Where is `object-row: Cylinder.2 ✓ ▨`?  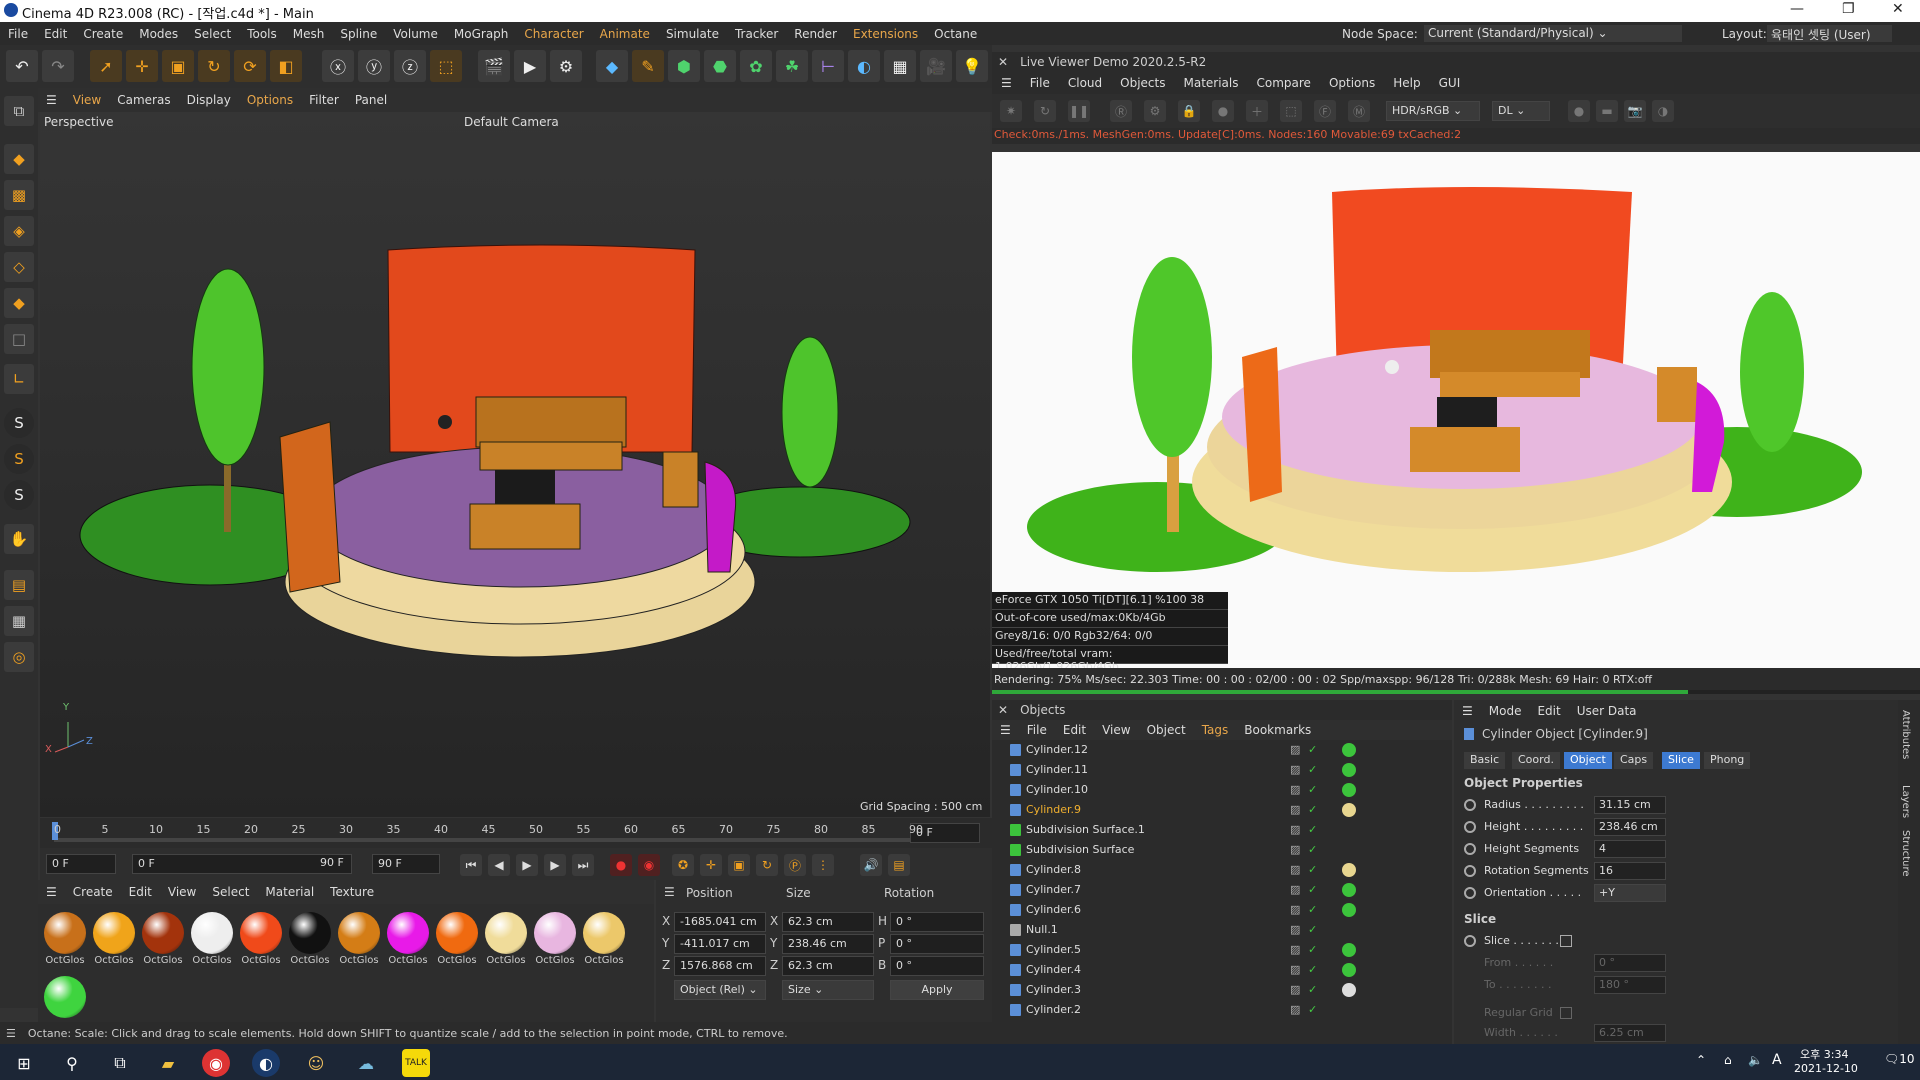
object-row: Cylinder.2 ✓ ▨ is located at coordinates (1222, 1010).